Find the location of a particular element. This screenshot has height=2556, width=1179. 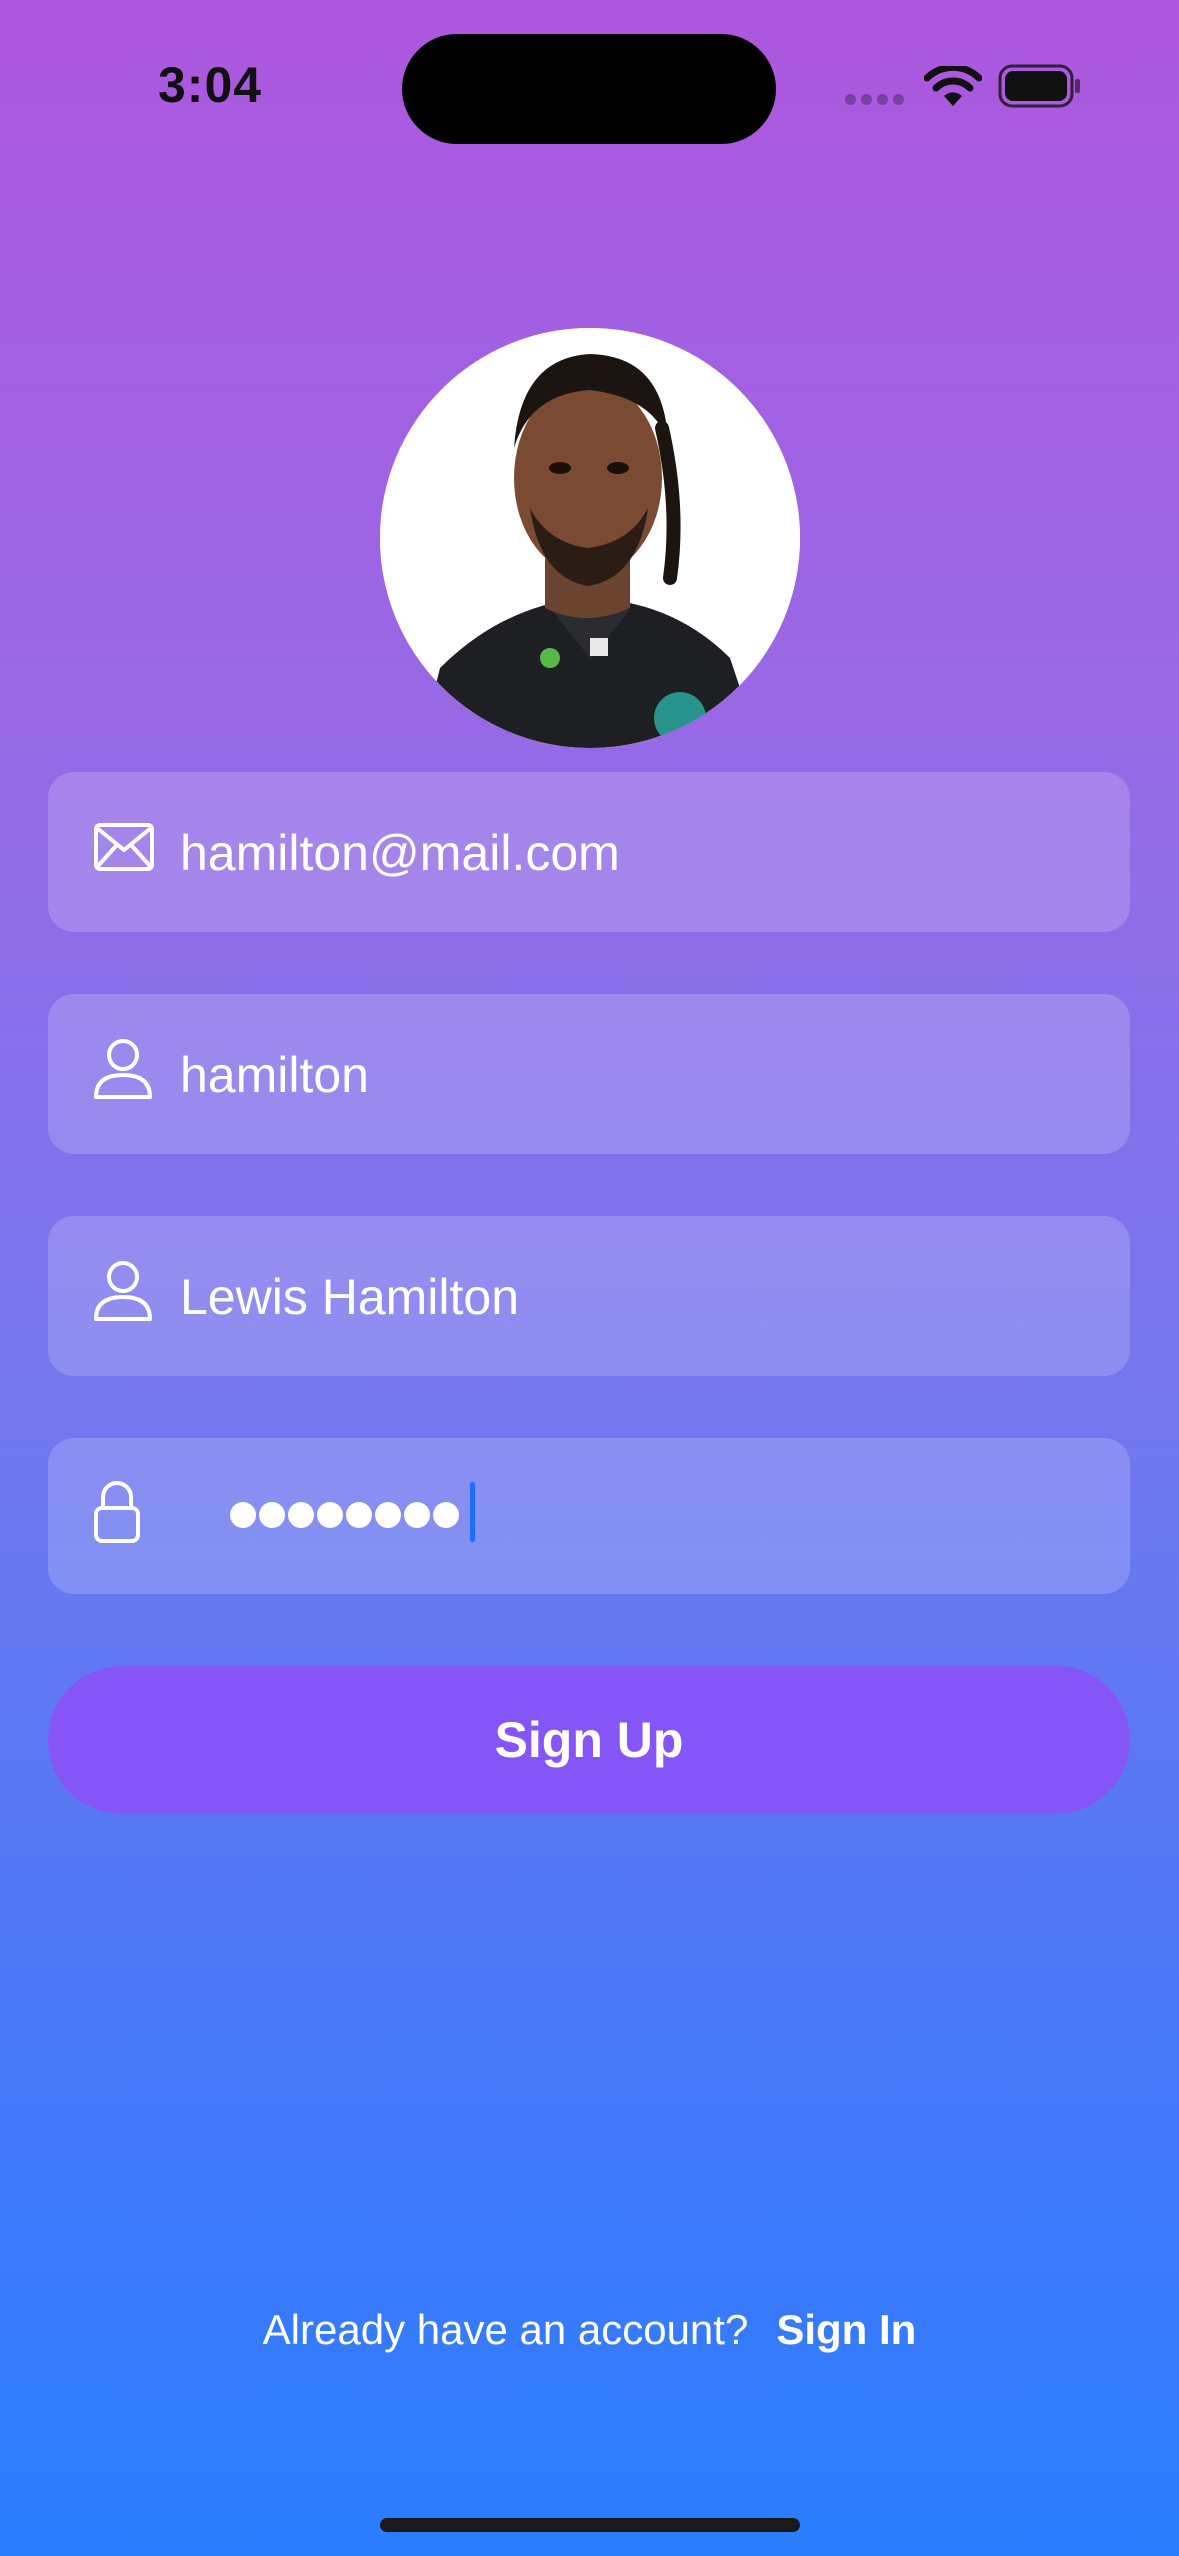

sign-in-prompt-text: Already have an account? is located at coordinates (505, 2329).